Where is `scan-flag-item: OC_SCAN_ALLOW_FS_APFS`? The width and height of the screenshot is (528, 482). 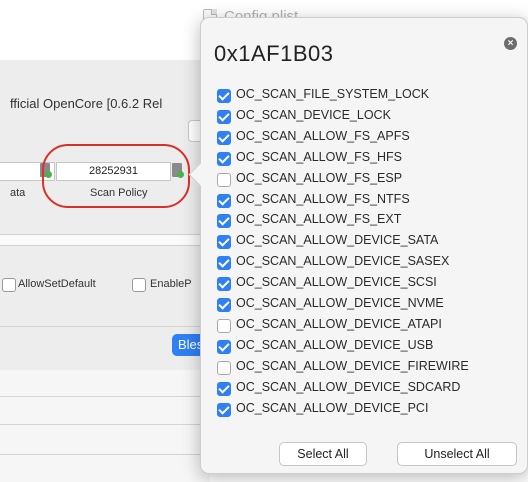 scan-flag-item: OC_SCAN_ALLOW_FS_APFS is located at coordinates (367, 139).